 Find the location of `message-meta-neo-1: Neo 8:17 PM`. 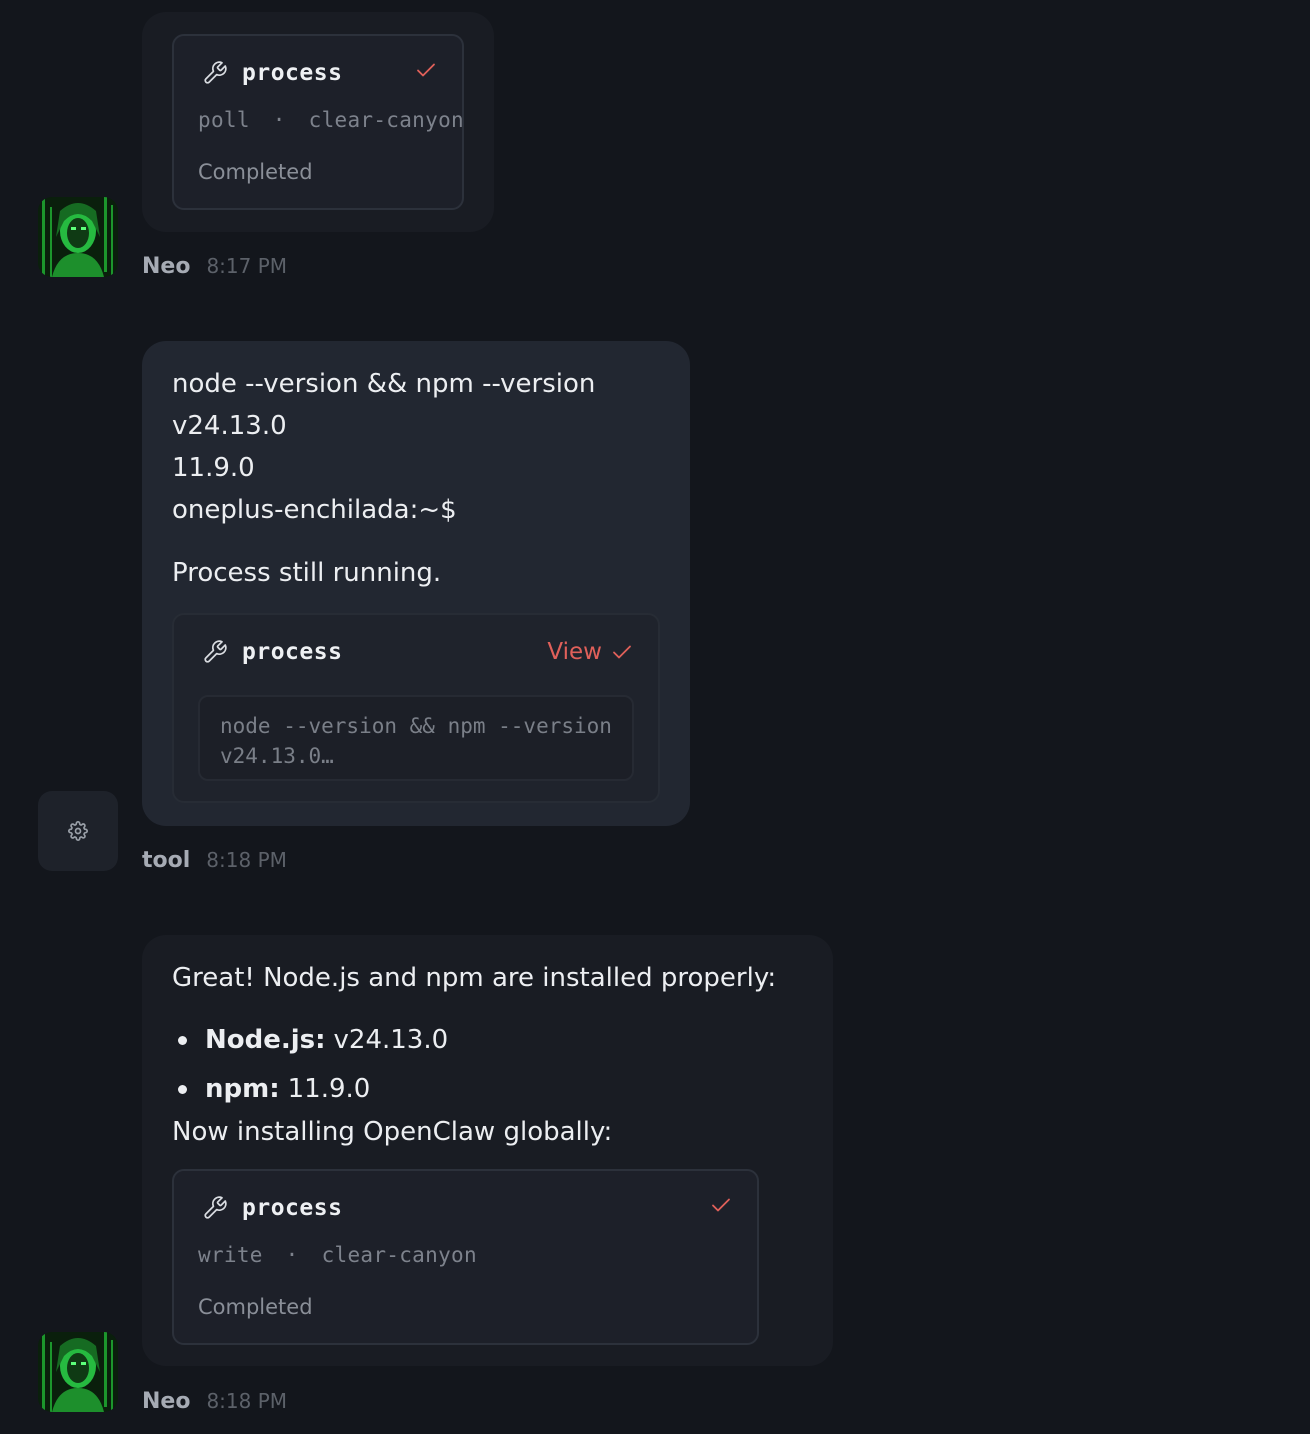

message-meta-neo-1: Neo 8:17 PM is located at coordinates (214, 266).